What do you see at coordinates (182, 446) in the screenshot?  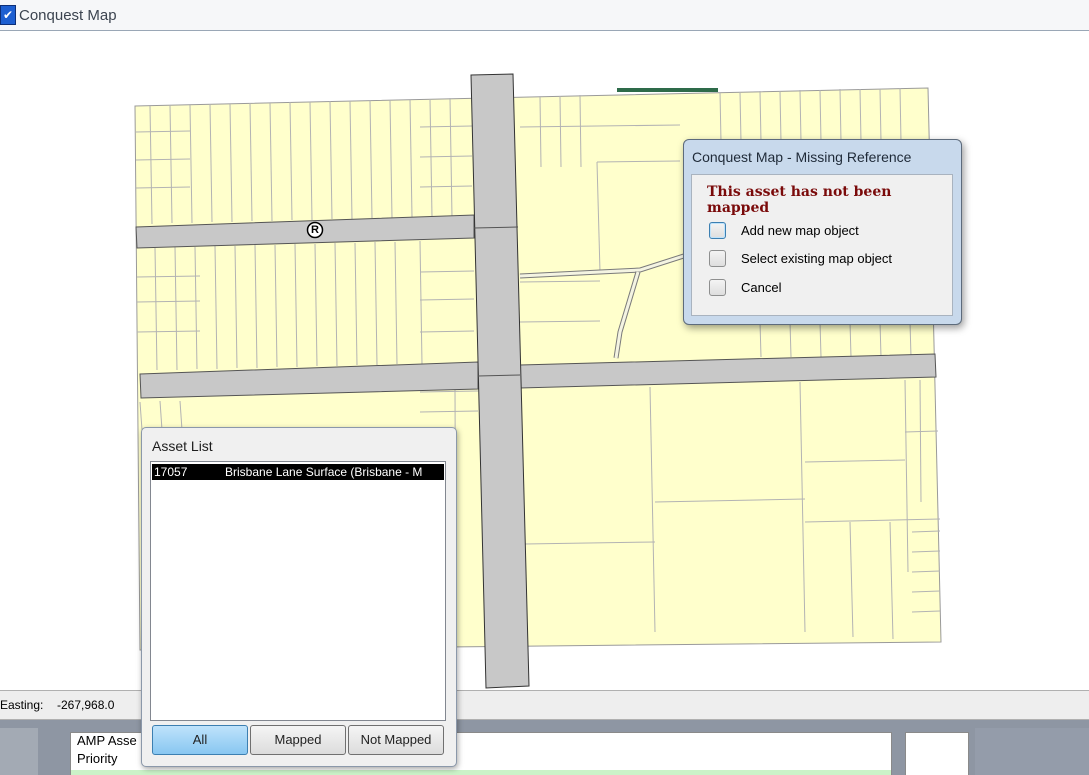 I see `asset-list-title: Asset List` at bounding box center [182, 446].